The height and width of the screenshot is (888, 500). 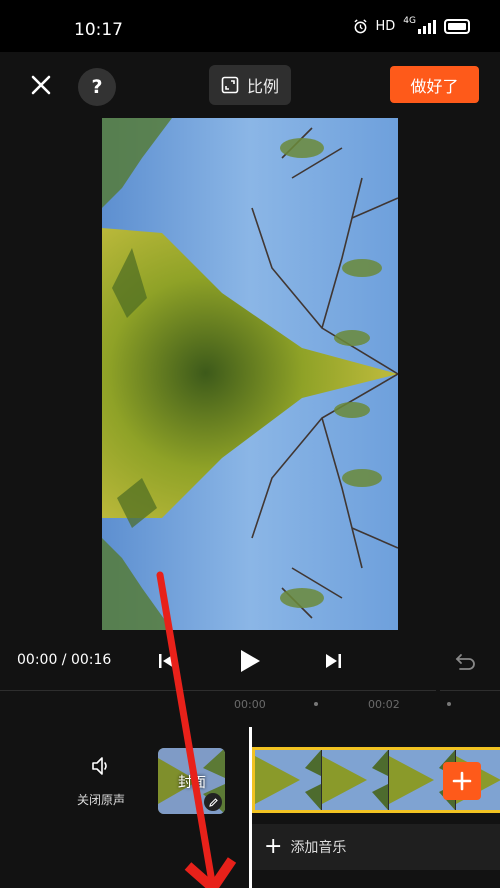 I want to click on undo-icon, so click(x=465, y=662).